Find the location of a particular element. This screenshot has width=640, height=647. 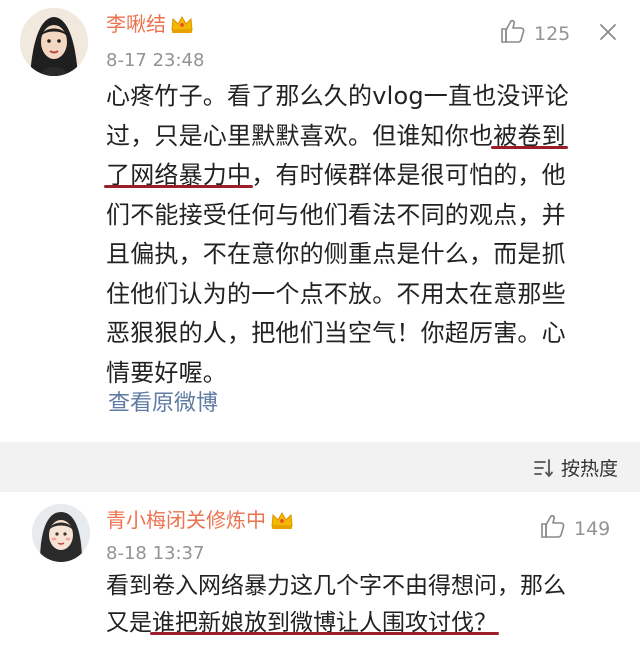

sort-icon is located at coordinates (543, 467).